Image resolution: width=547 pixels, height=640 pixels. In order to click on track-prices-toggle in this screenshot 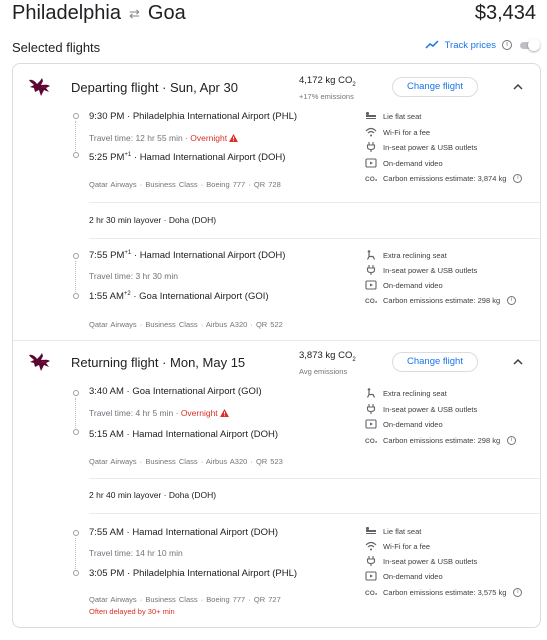, I will do `click(529, 45)`.